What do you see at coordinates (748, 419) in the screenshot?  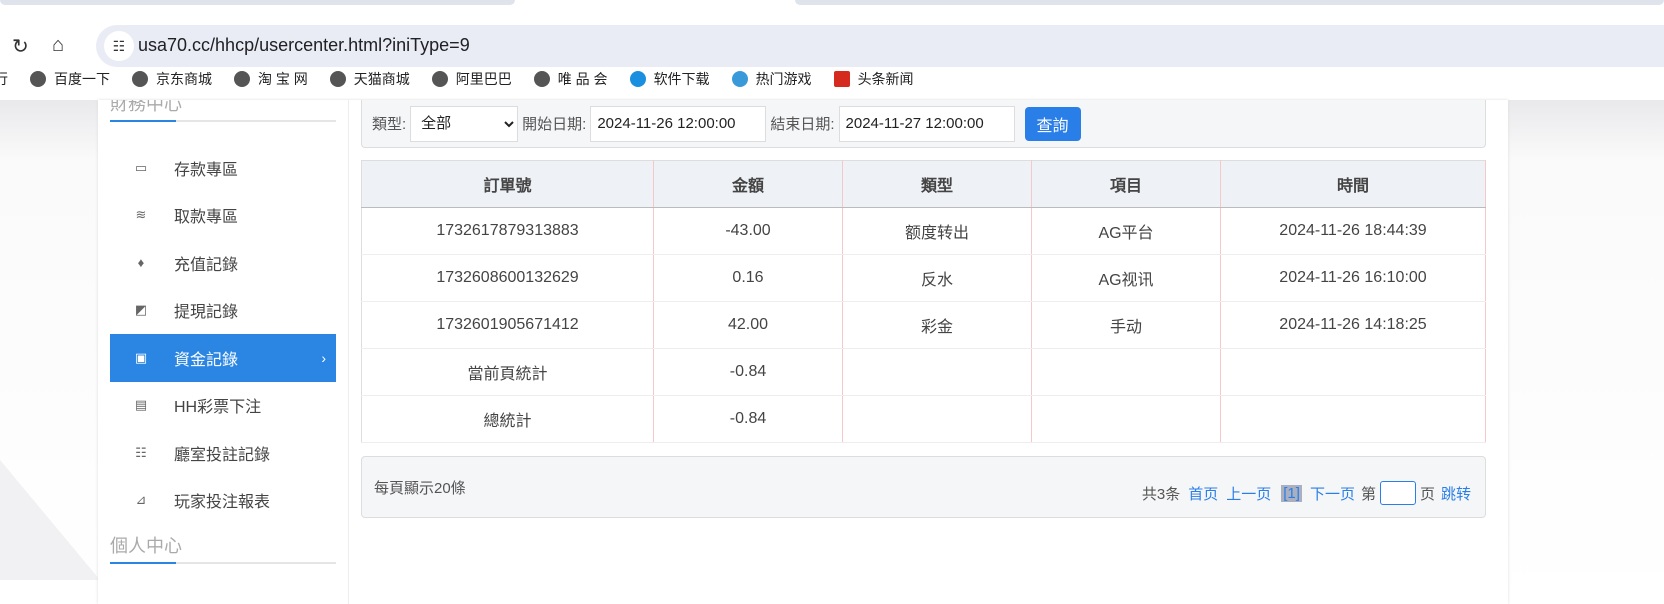 I see `grand-total-value: -0.84` at bounding box center [748, 419].